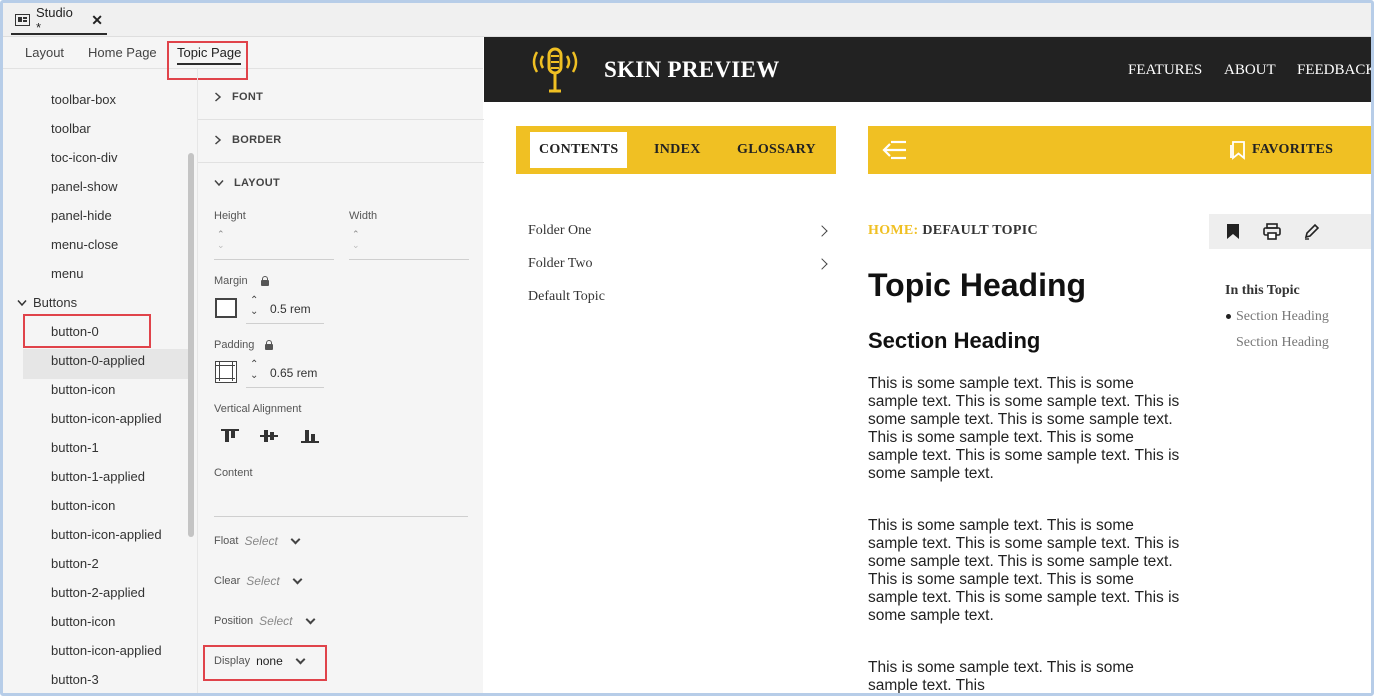 Image resolution: width=1374 pixels, height=696 pixels. What do you see at coordinates (55, 302) in the screenshot?
I see `tree-group-label: Buttons` at bounding box center [55, 302].